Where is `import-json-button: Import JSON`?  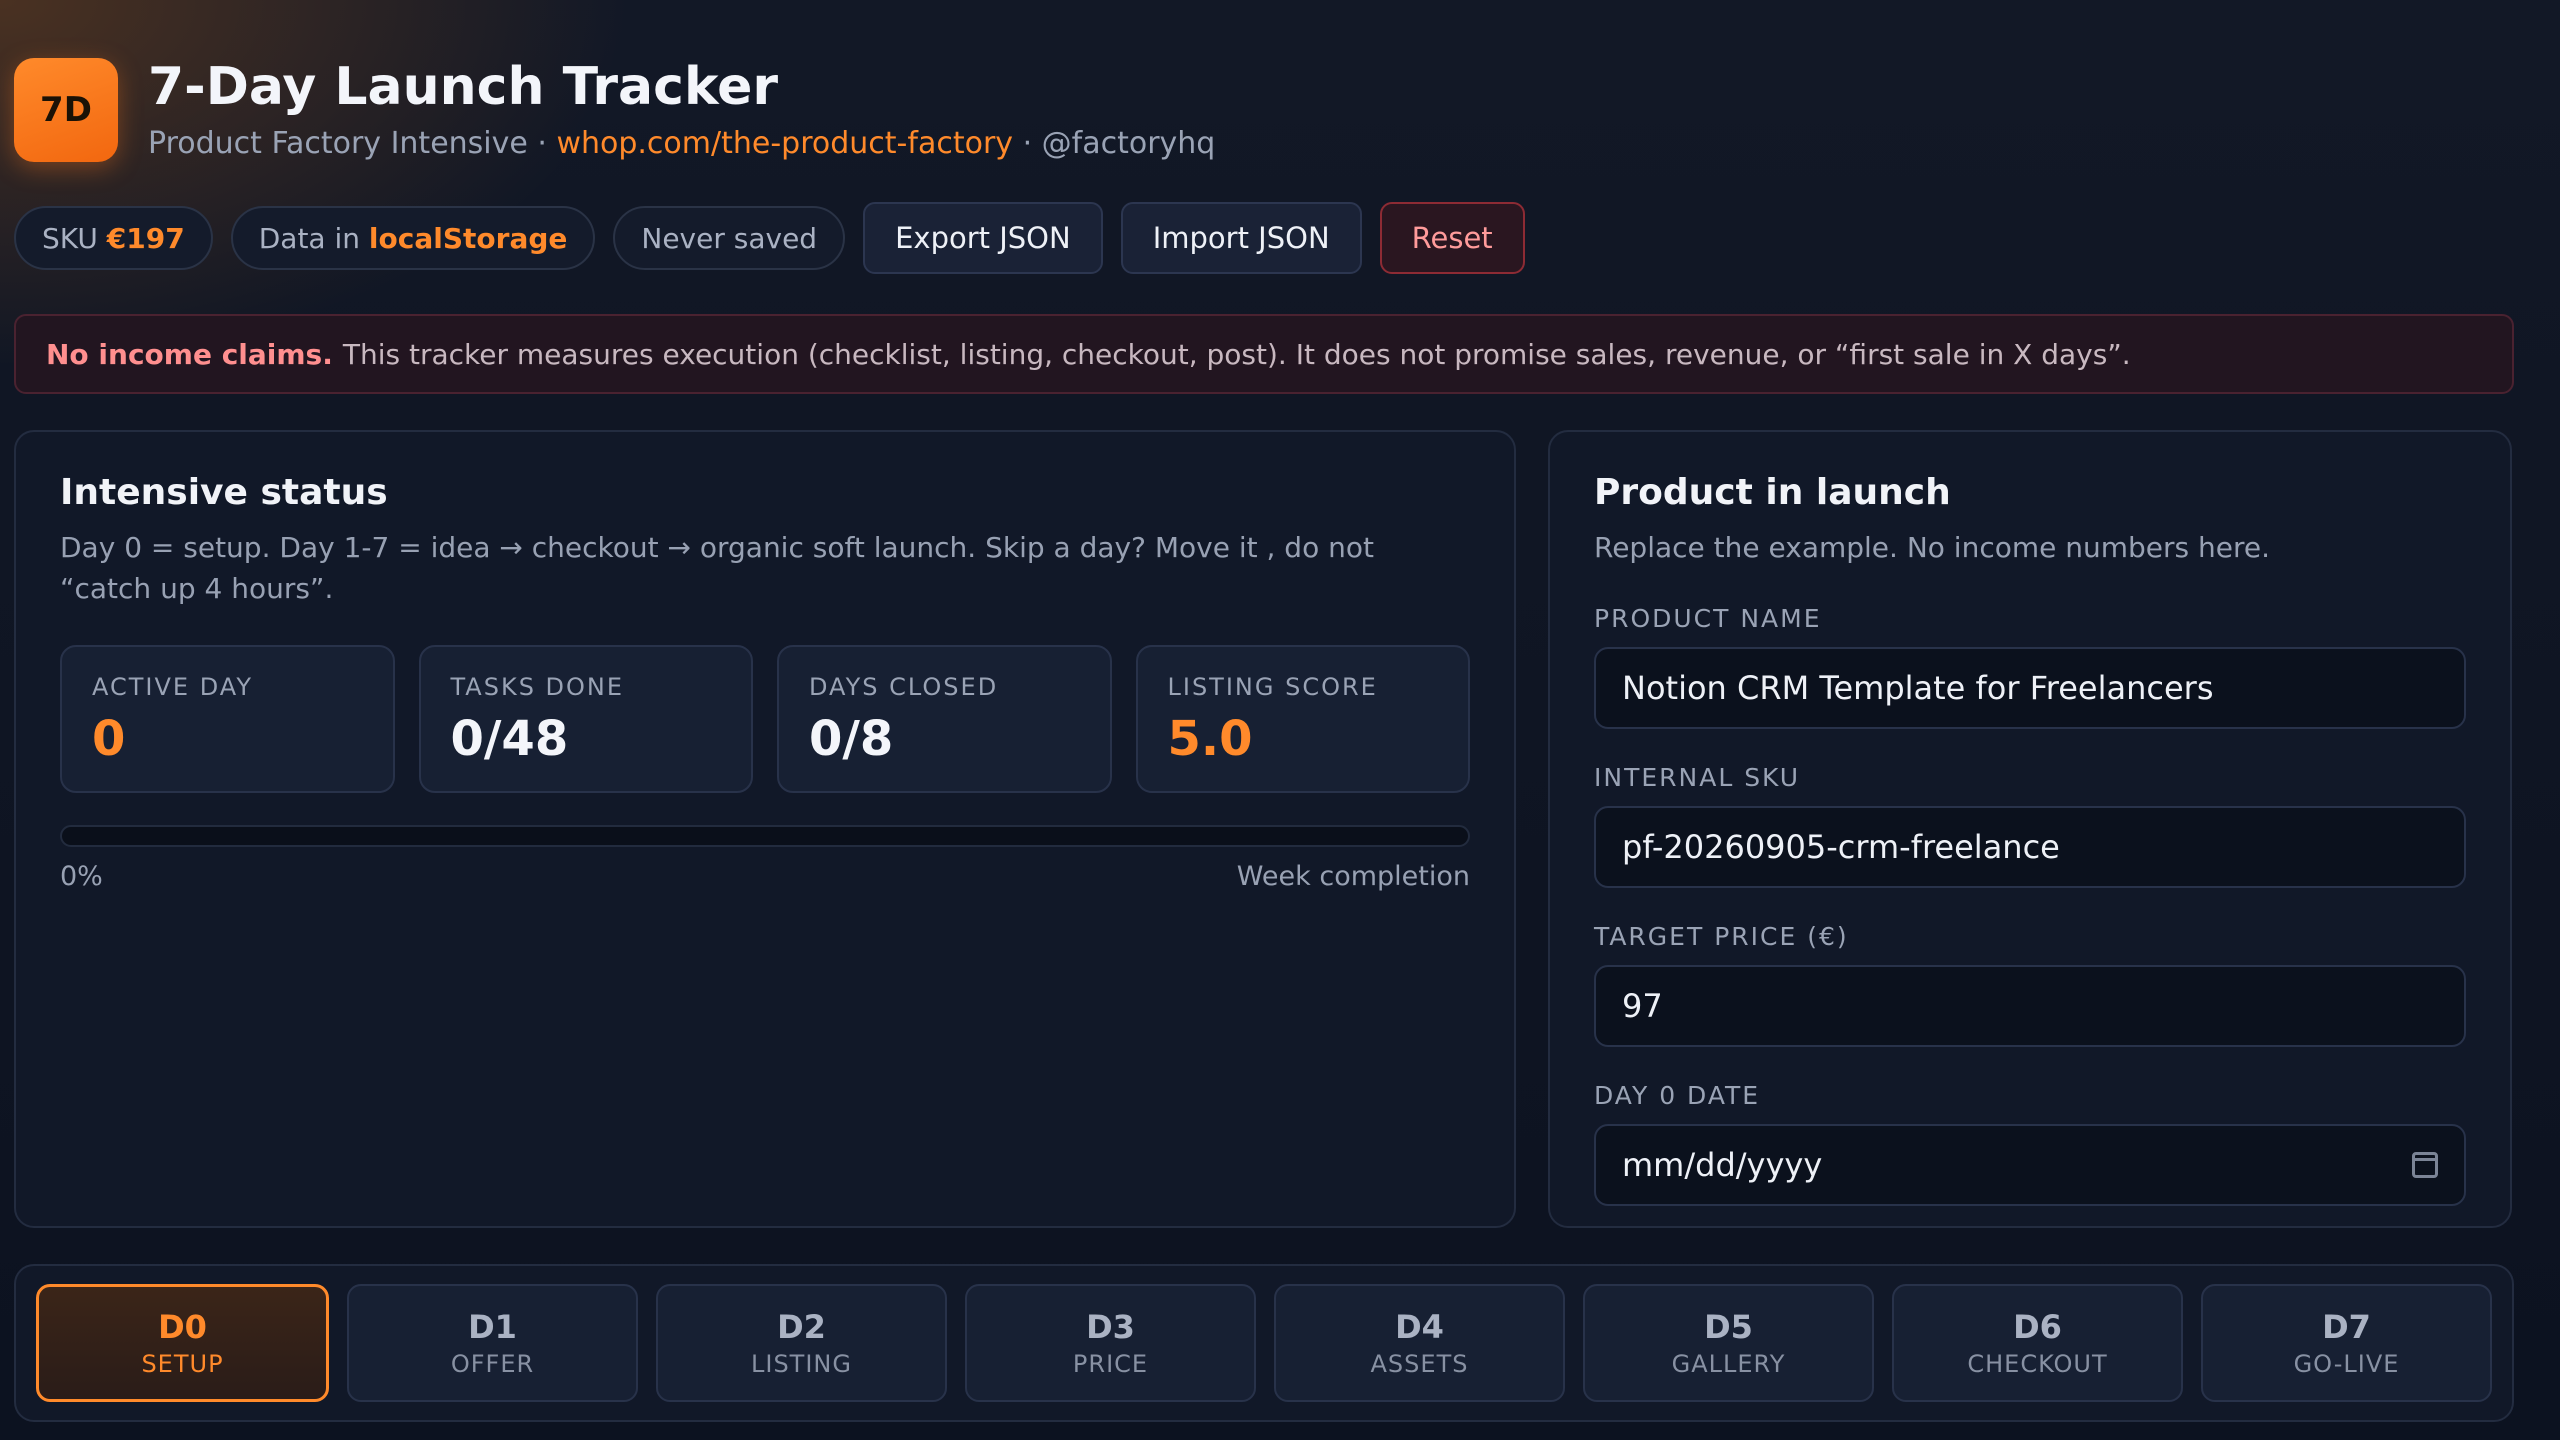 import-json-button: Import JSON is located at coordinates (1241, 238).